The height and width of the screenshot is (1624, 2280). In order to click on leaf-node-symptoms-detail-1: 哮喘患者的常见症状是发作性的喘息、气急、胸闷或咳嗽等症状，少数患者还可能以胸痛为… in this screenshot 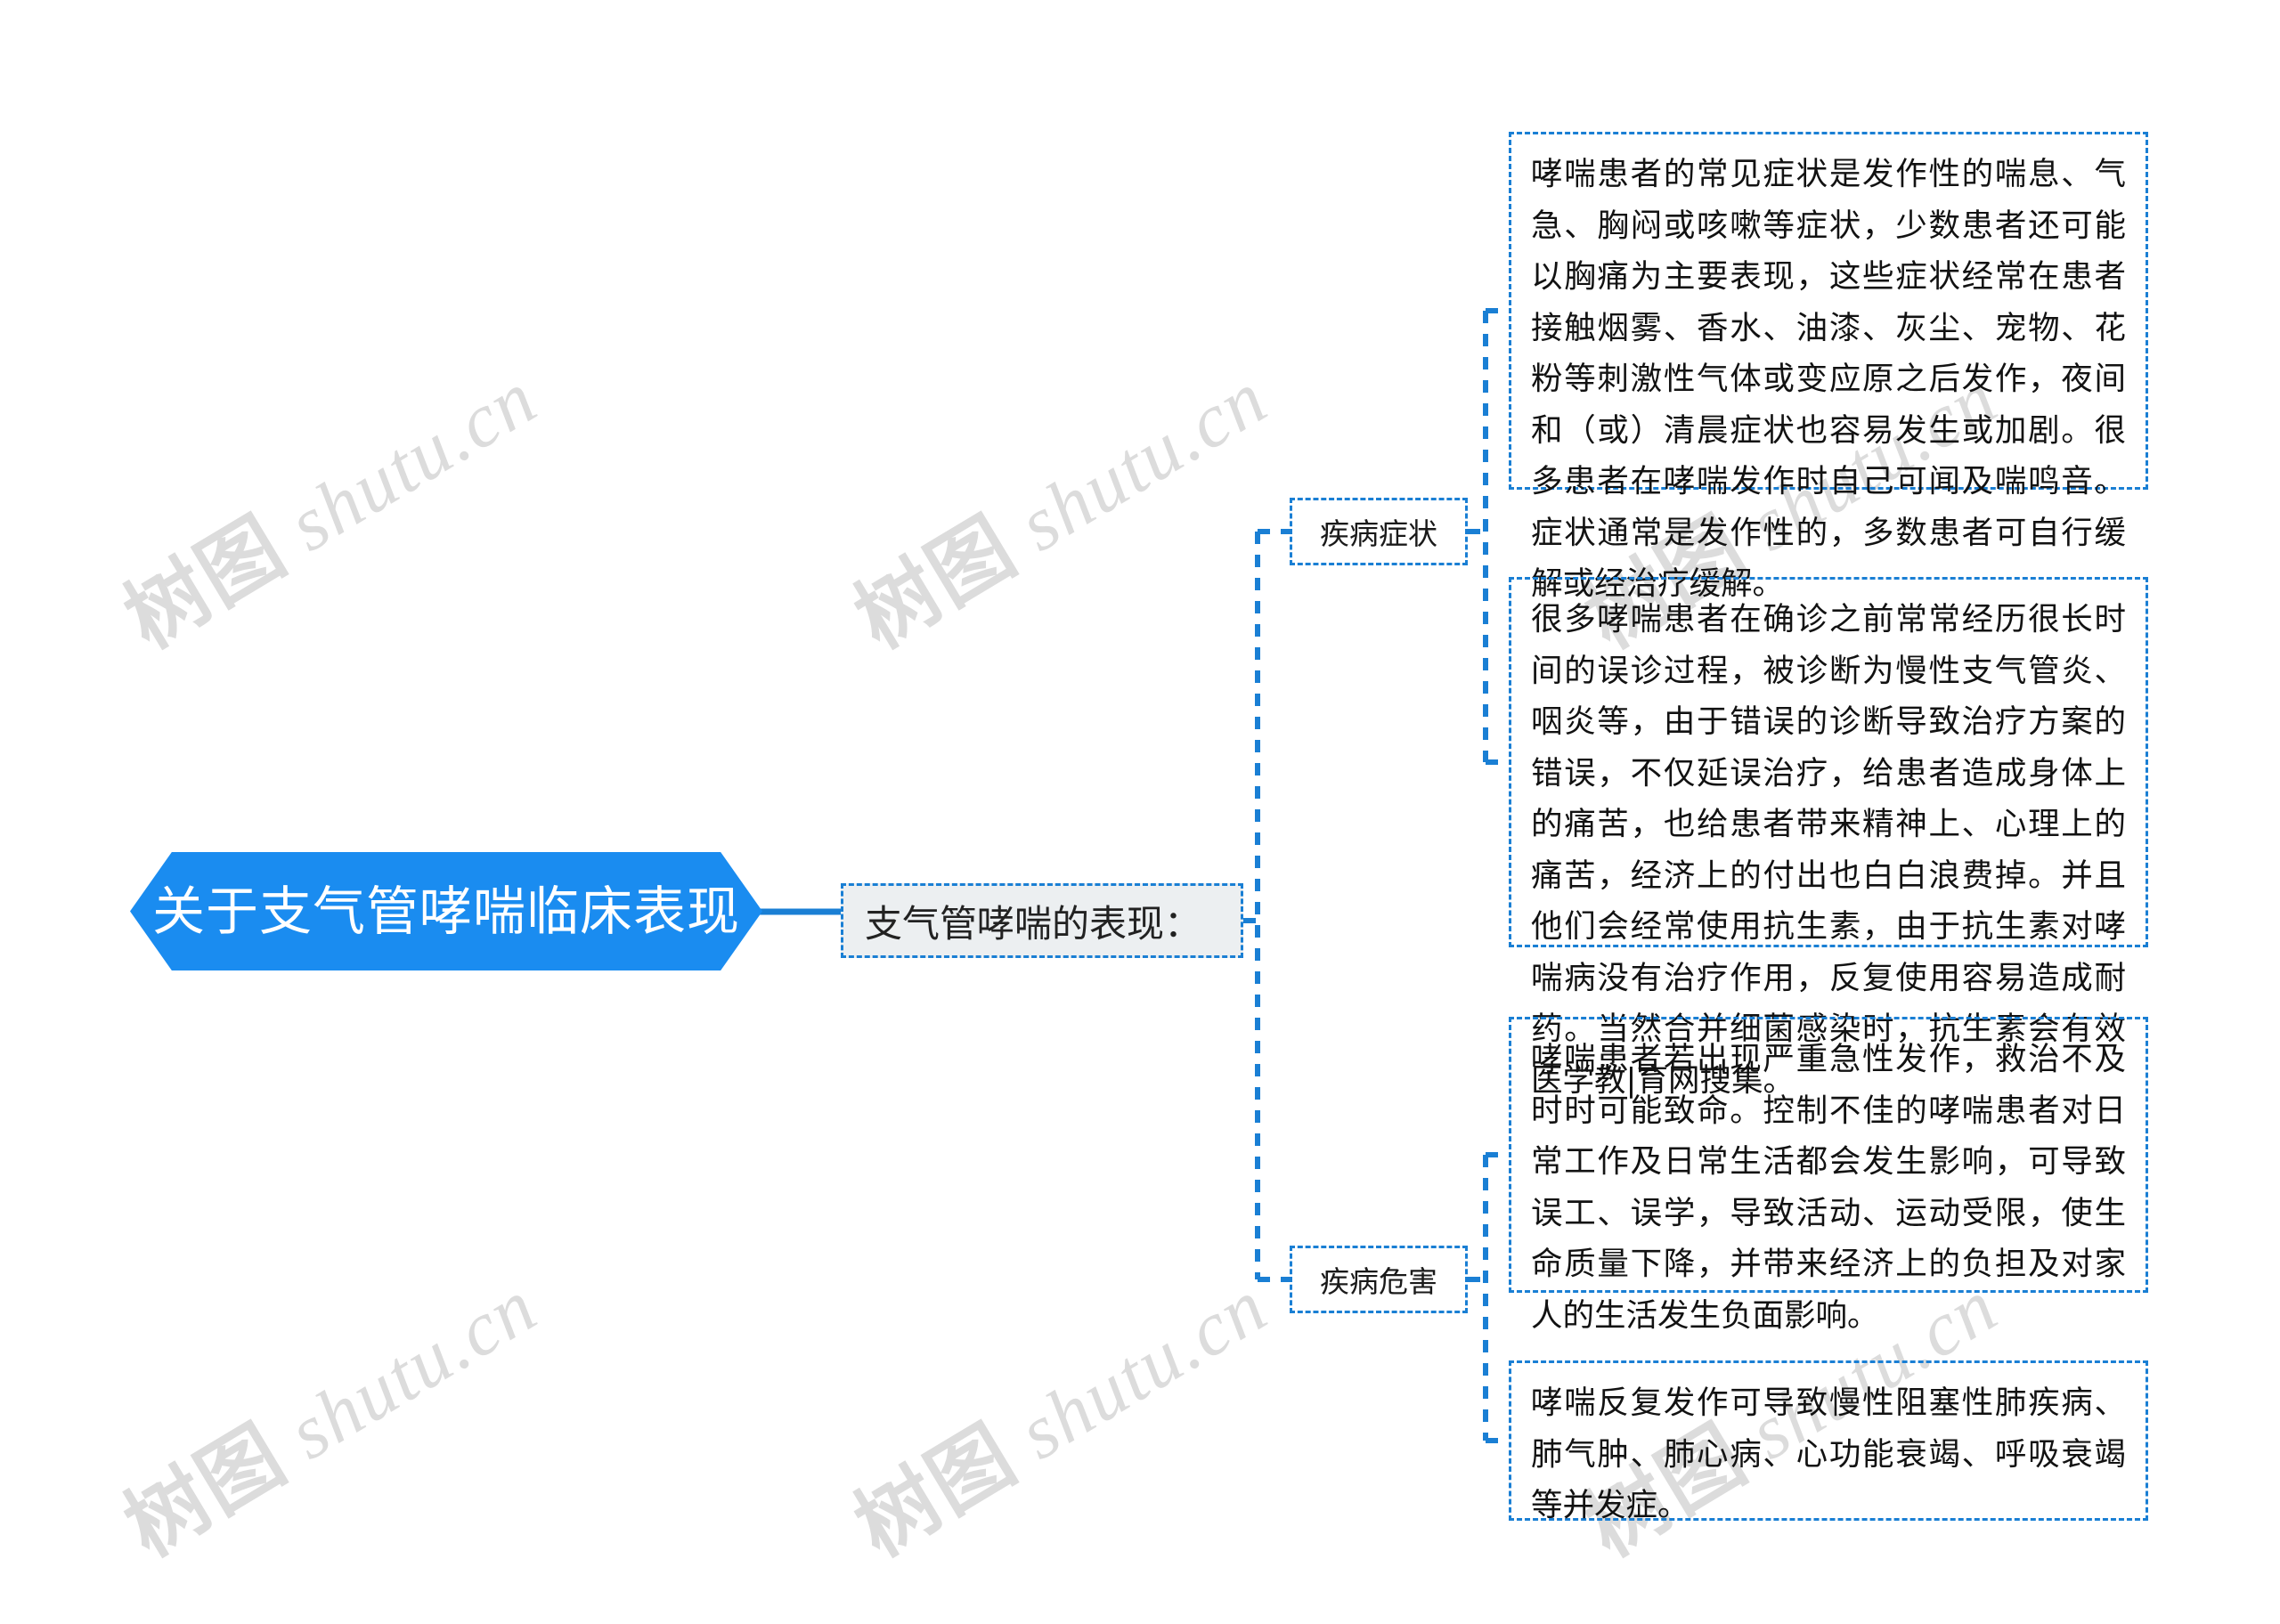, I will do `click(1828, 367)`.